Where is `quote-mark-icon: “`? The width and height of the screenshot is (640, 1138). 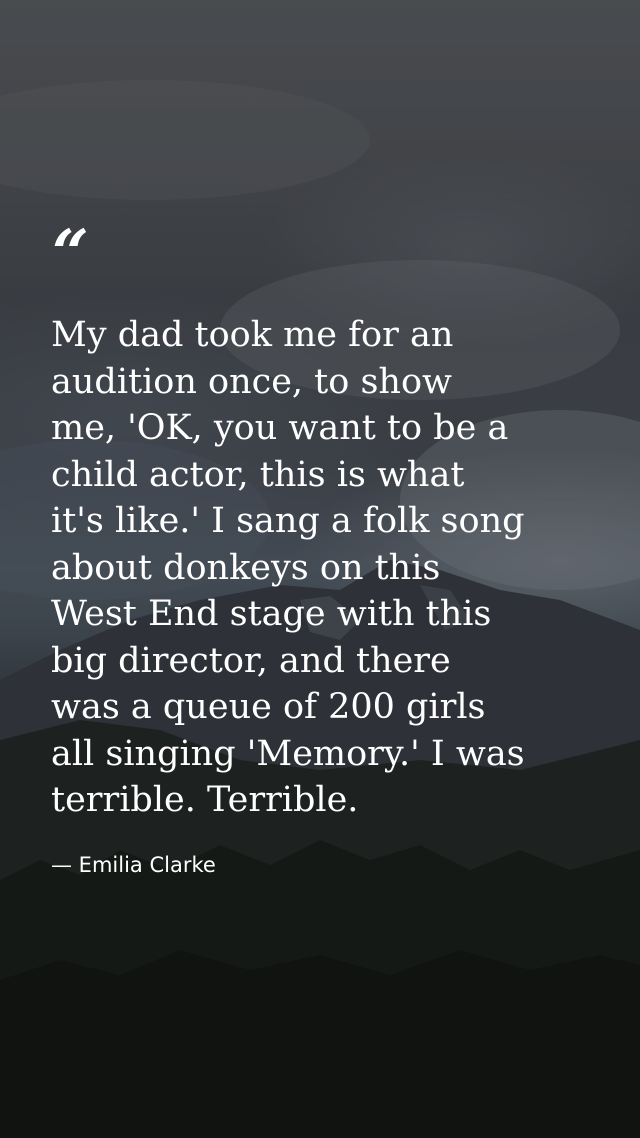 quote-mark-icon: “ is located at coordinates (70, 253).